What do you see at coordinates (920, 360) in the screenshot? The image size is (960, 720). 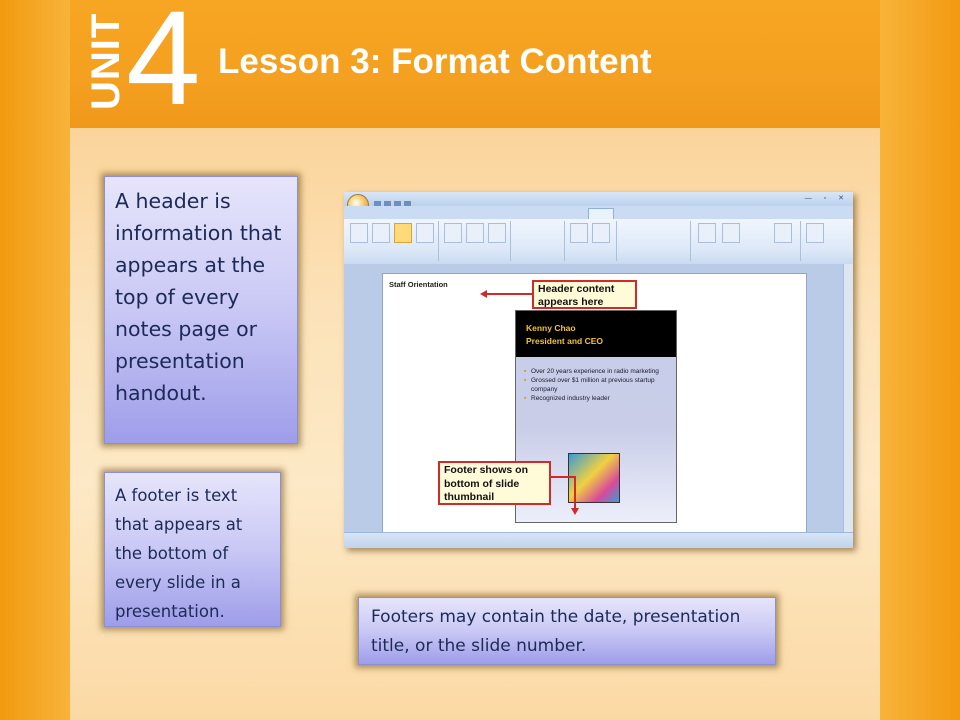 I see `side-band-right` at bounding box center [920, 360].